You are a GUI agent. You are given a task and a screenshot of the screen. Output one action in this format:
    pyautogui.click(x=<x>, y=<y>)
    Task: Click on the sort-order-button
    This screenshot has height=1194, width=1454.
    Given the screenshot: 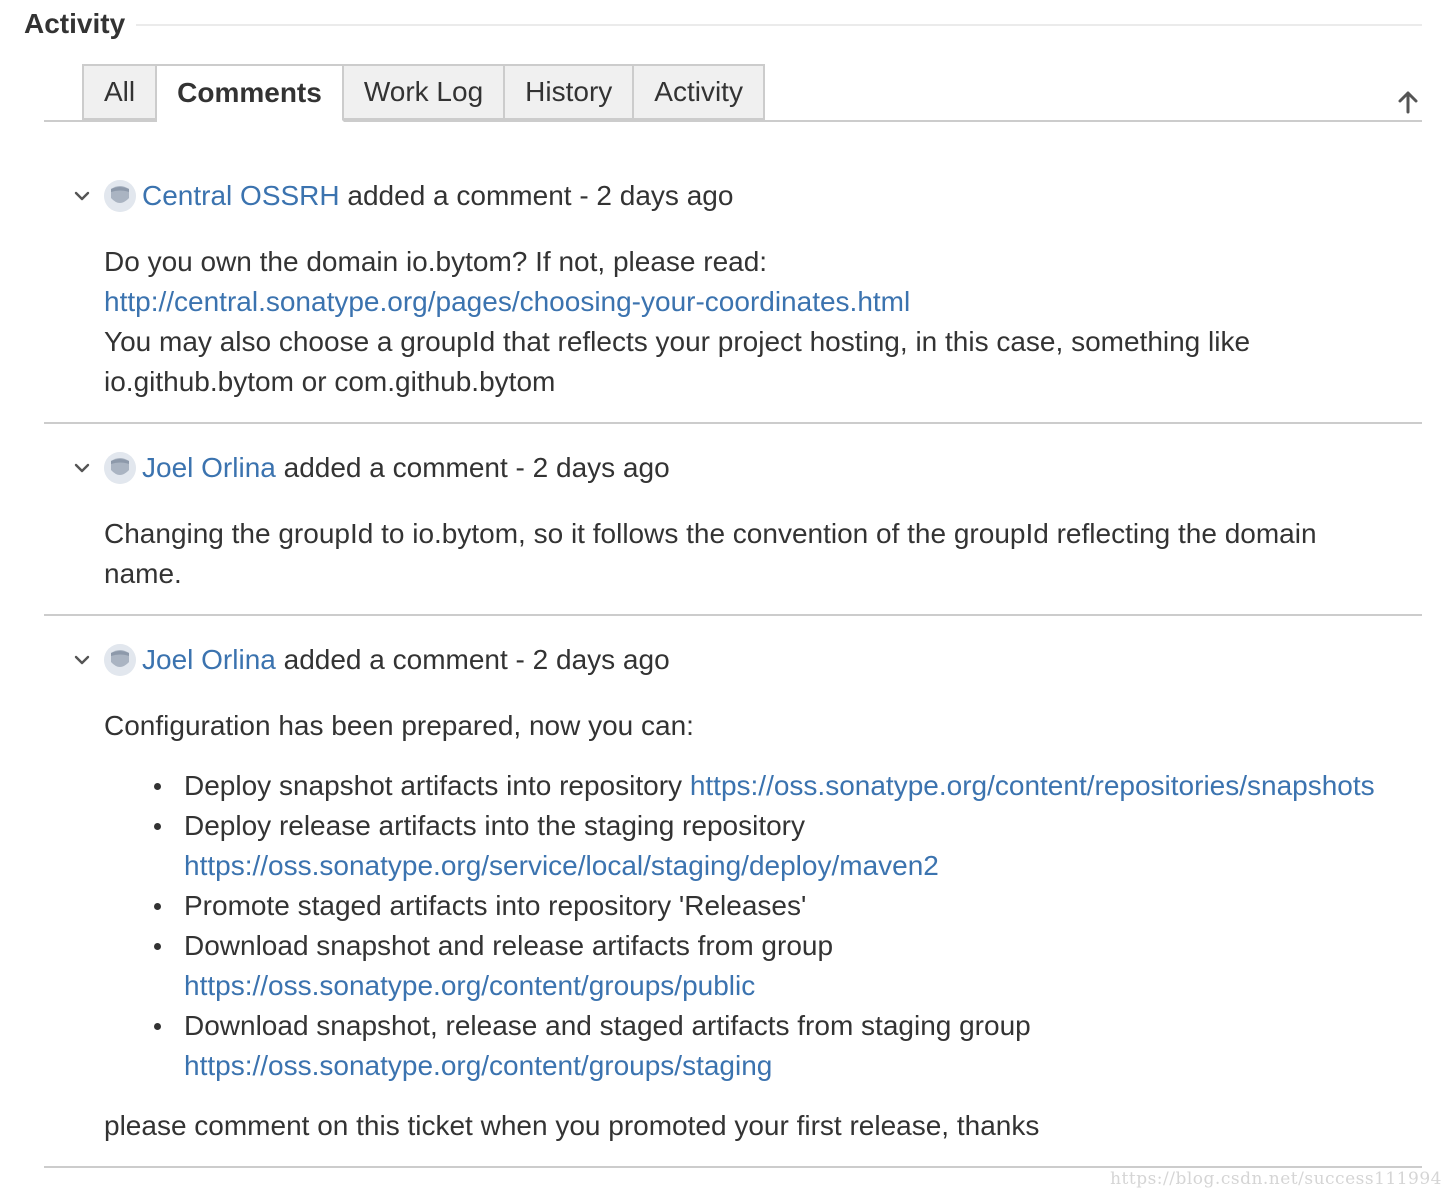 What is the action you would take?
    pyautogui.click(x=1408, y=102)
    